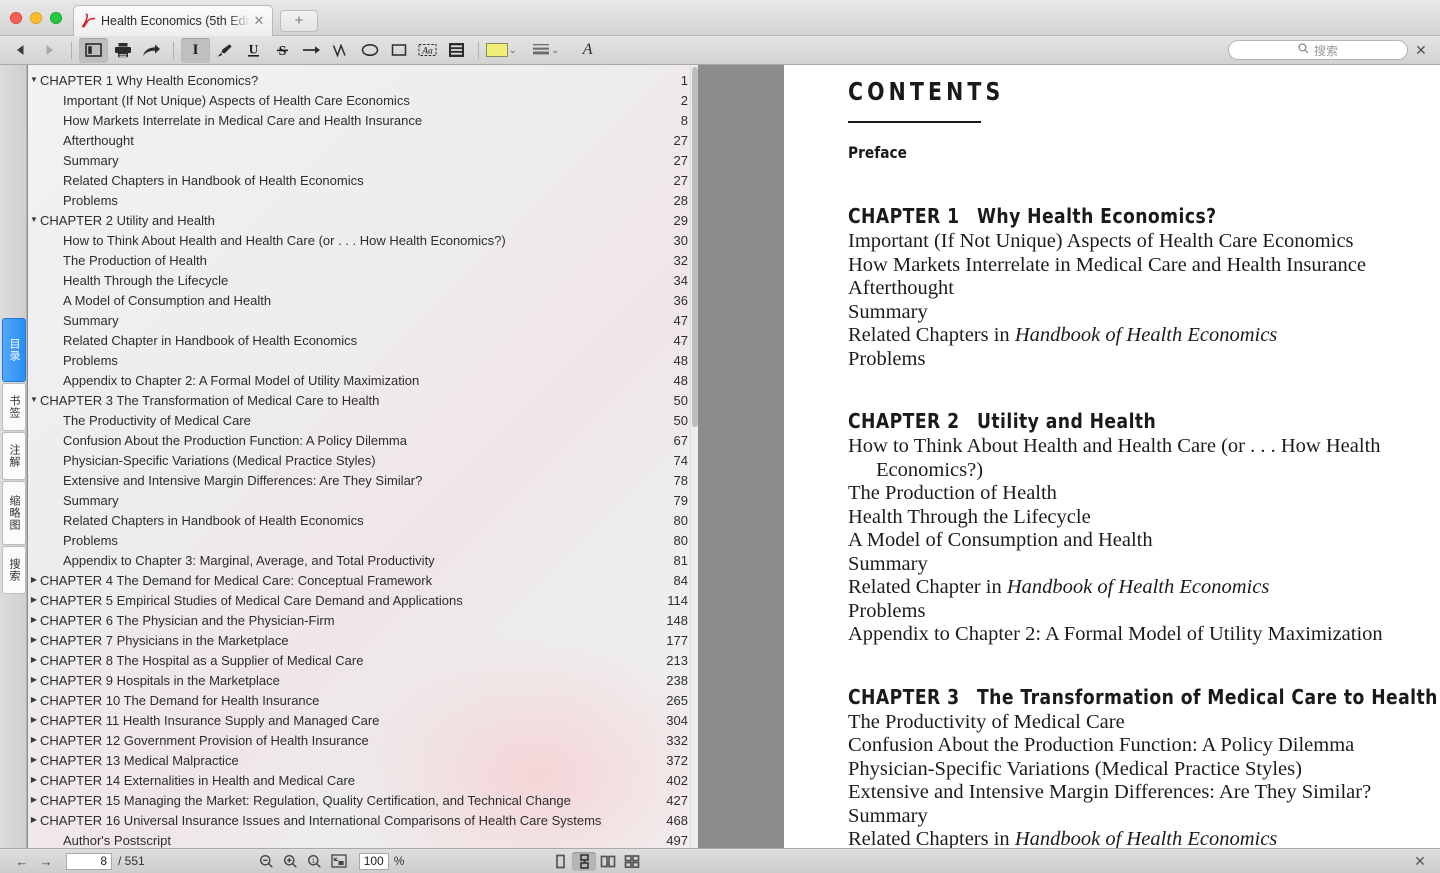 The image size is (1440, 873). Describe the element at coordinates (694, 456) in the screenshot. I see `toc-scrollbar` at that location.